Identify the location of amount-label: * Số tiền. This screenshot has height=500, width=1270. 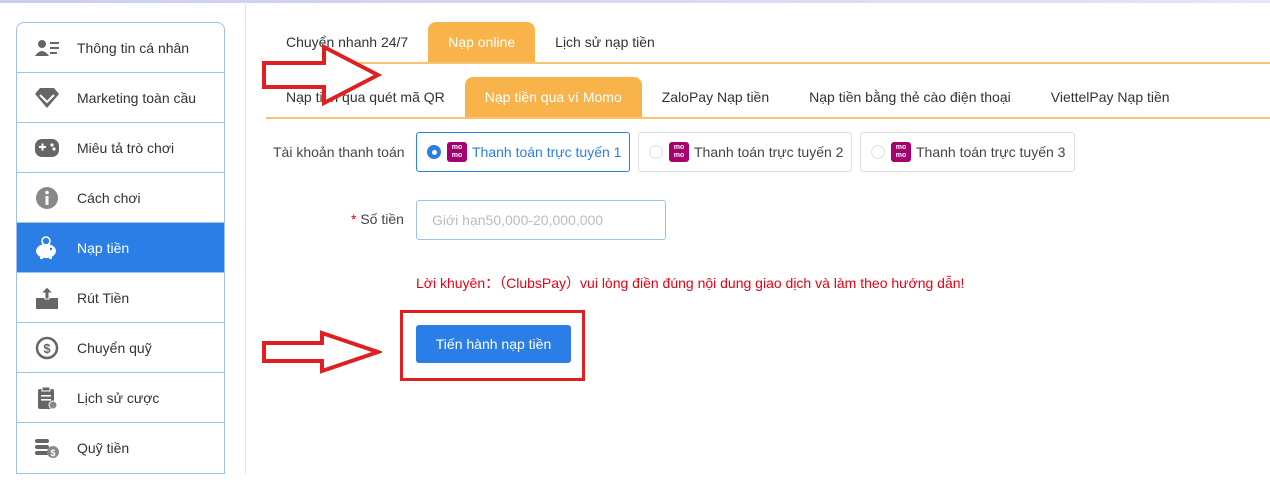
(377, 219).